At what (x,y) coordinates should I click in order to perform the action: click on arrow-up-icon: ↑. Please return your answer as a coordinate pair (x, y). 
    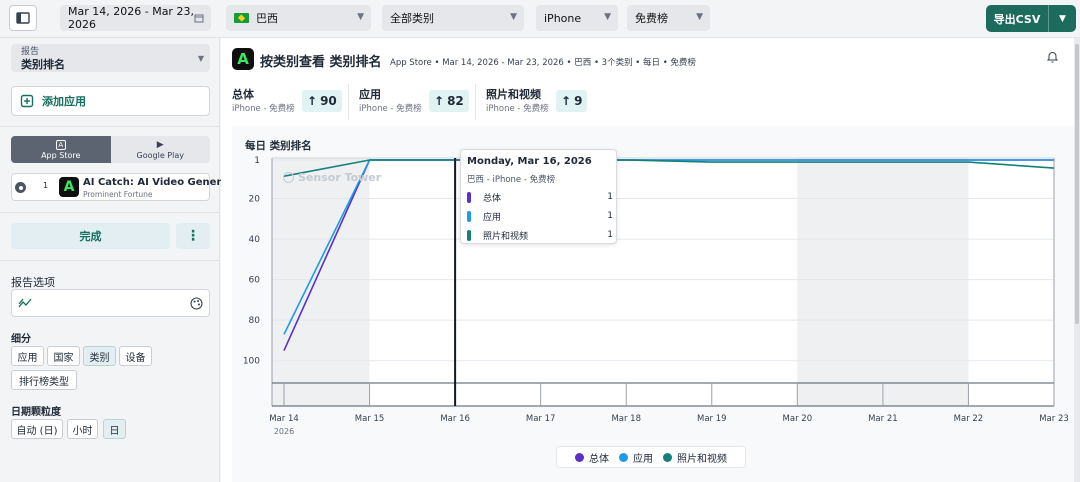
    Looking at the image, I should click on (439, 101).